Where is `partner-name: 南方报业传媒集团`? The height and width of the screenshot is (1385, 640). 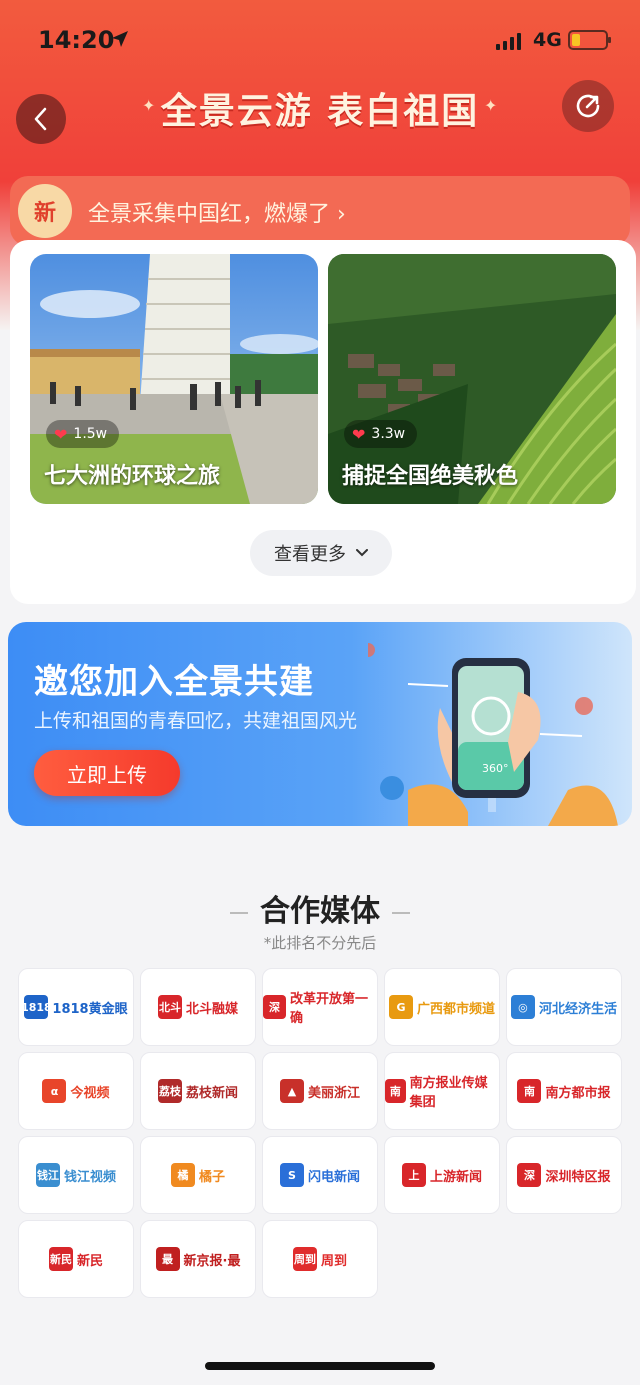
partner-name: 南方报业传媒集团 is located at coordinates (448, 1093).